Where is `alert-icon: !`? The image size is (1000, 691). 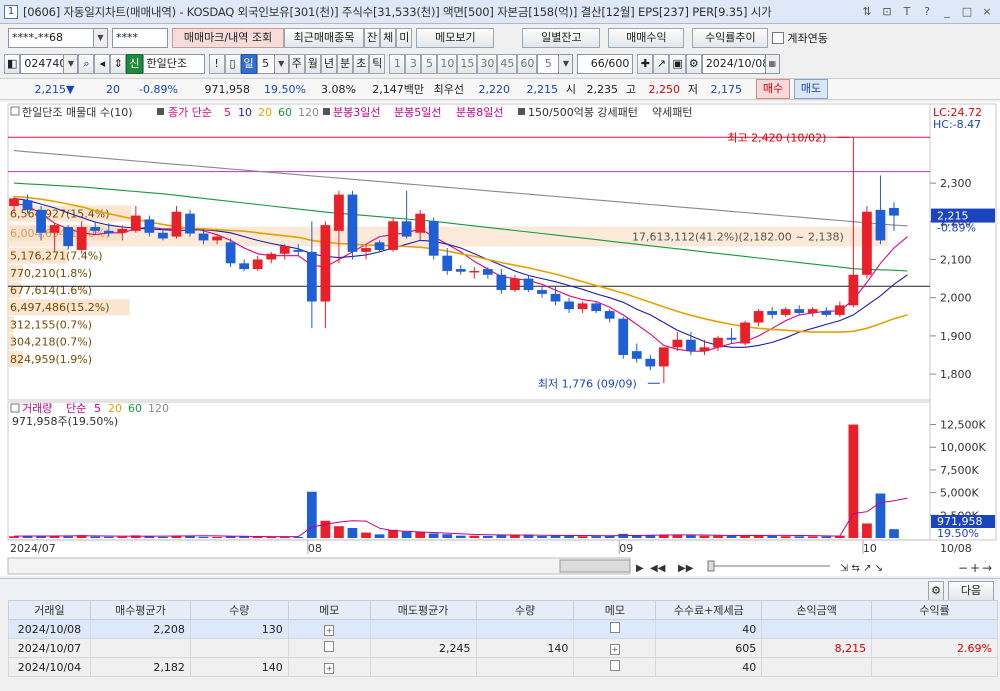 alert-icon: ! is located at coordinates (216, 64).